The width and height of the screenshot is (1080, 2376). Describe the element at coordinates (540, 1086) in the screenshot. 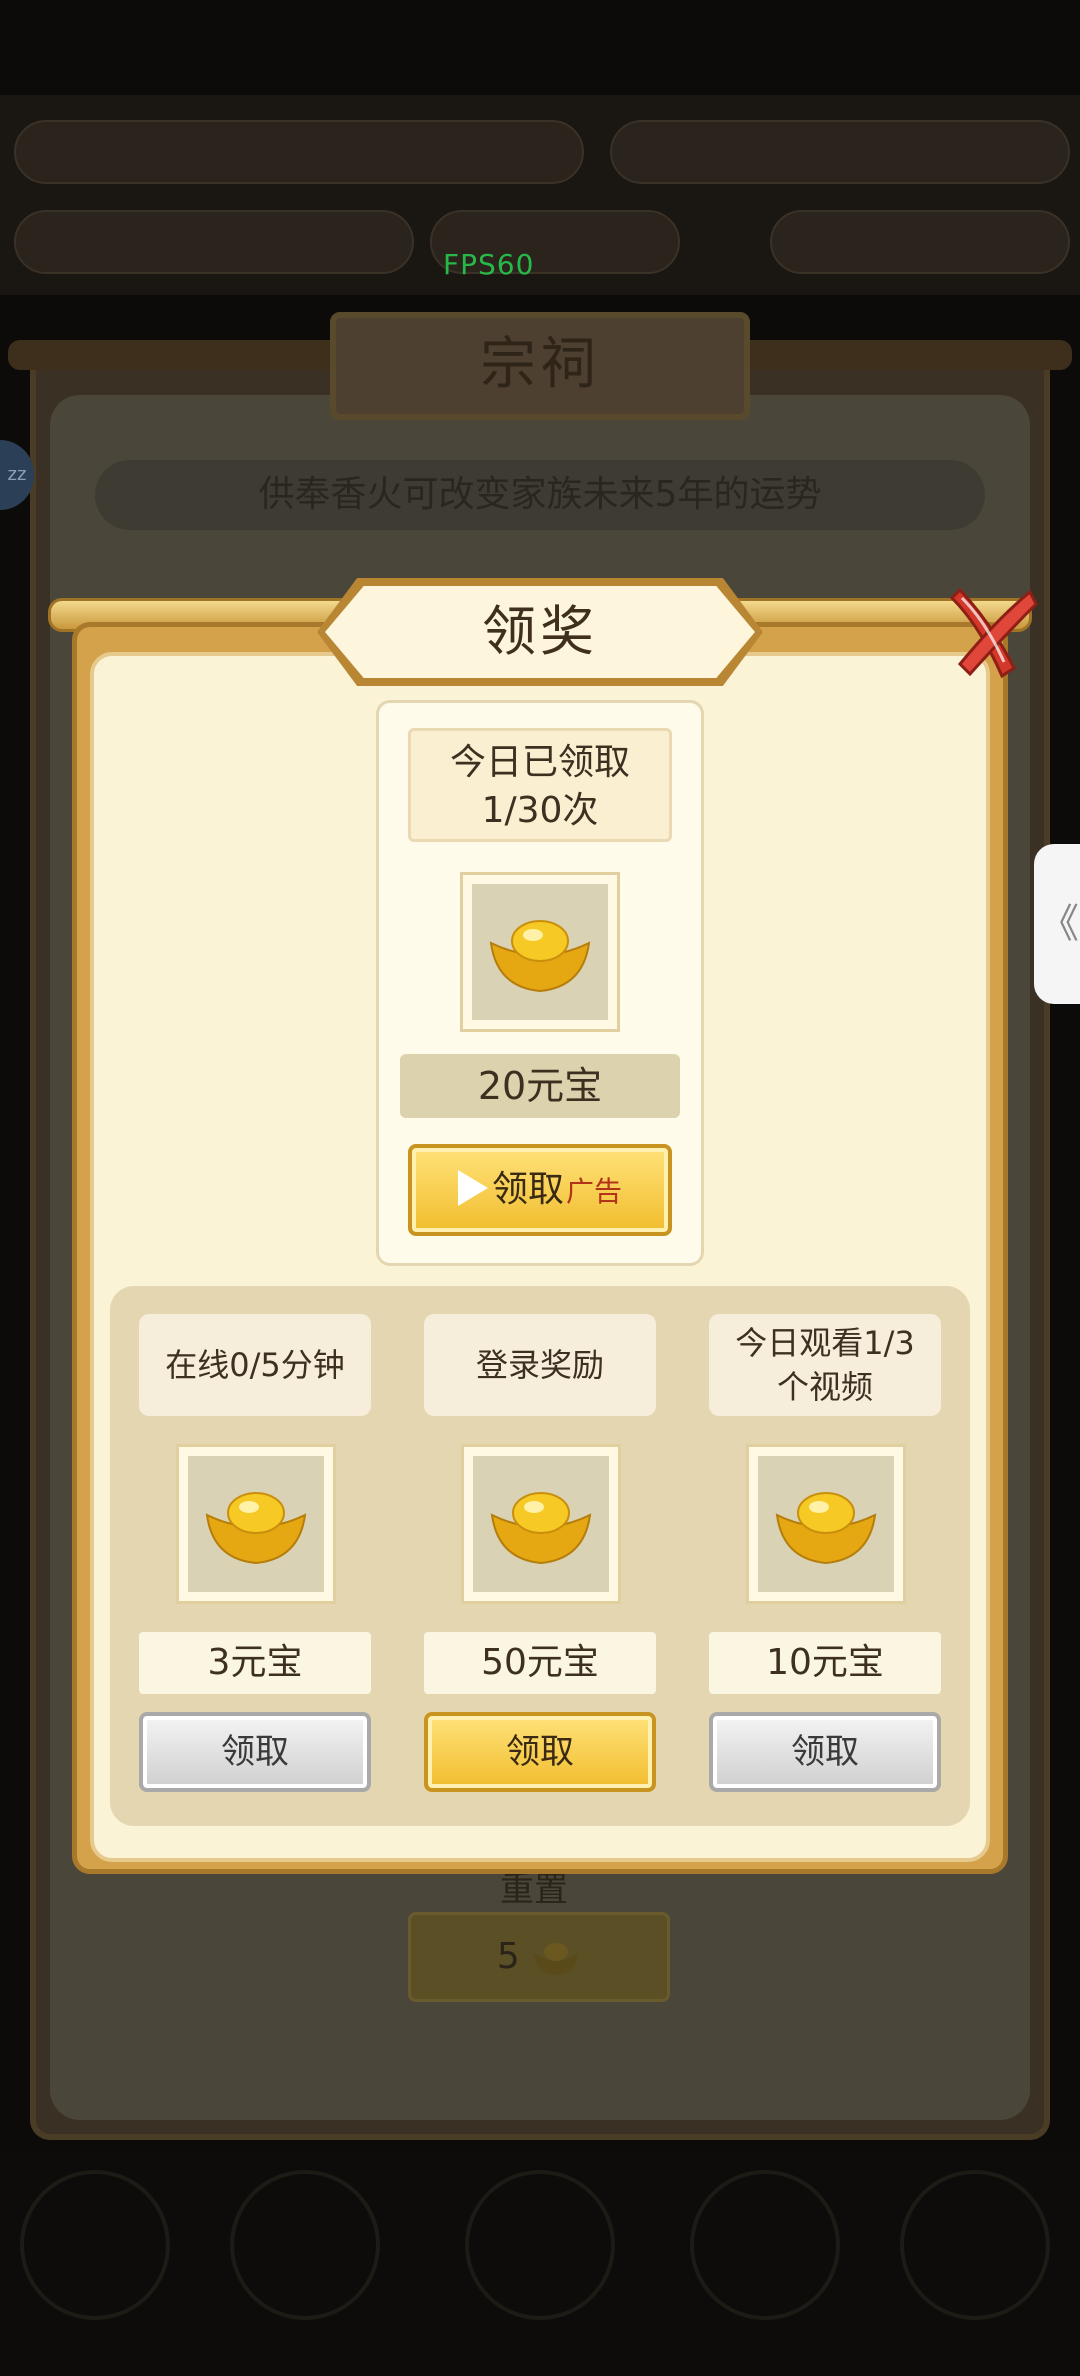

I see `main-reward-amount: 20元宝` at that location.